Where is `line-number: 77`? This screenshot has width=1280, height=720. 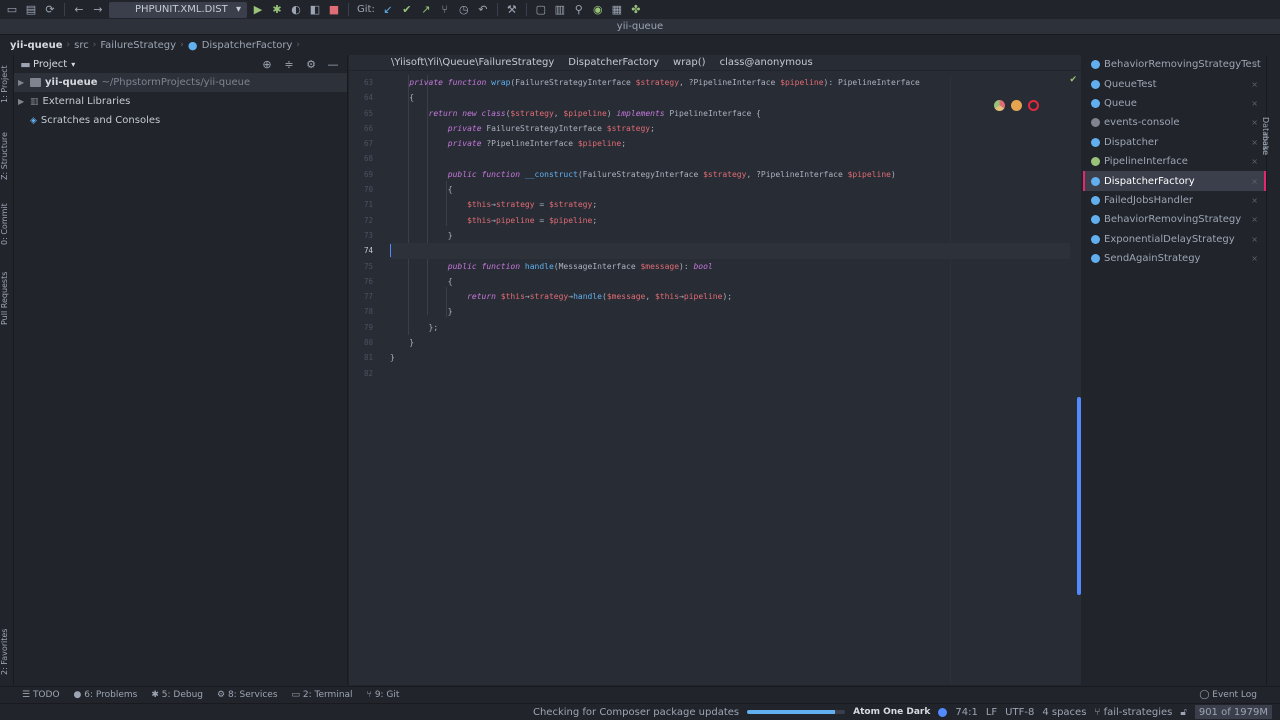 line-number: 77 is located at coordinates (368, 296).